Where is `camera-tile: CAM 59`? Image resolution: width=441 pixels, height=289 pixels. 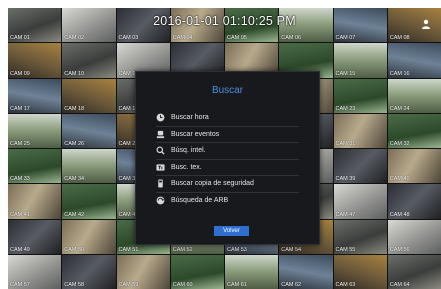
camera-tile: CAM 59 is located at coordinates (143, 271).